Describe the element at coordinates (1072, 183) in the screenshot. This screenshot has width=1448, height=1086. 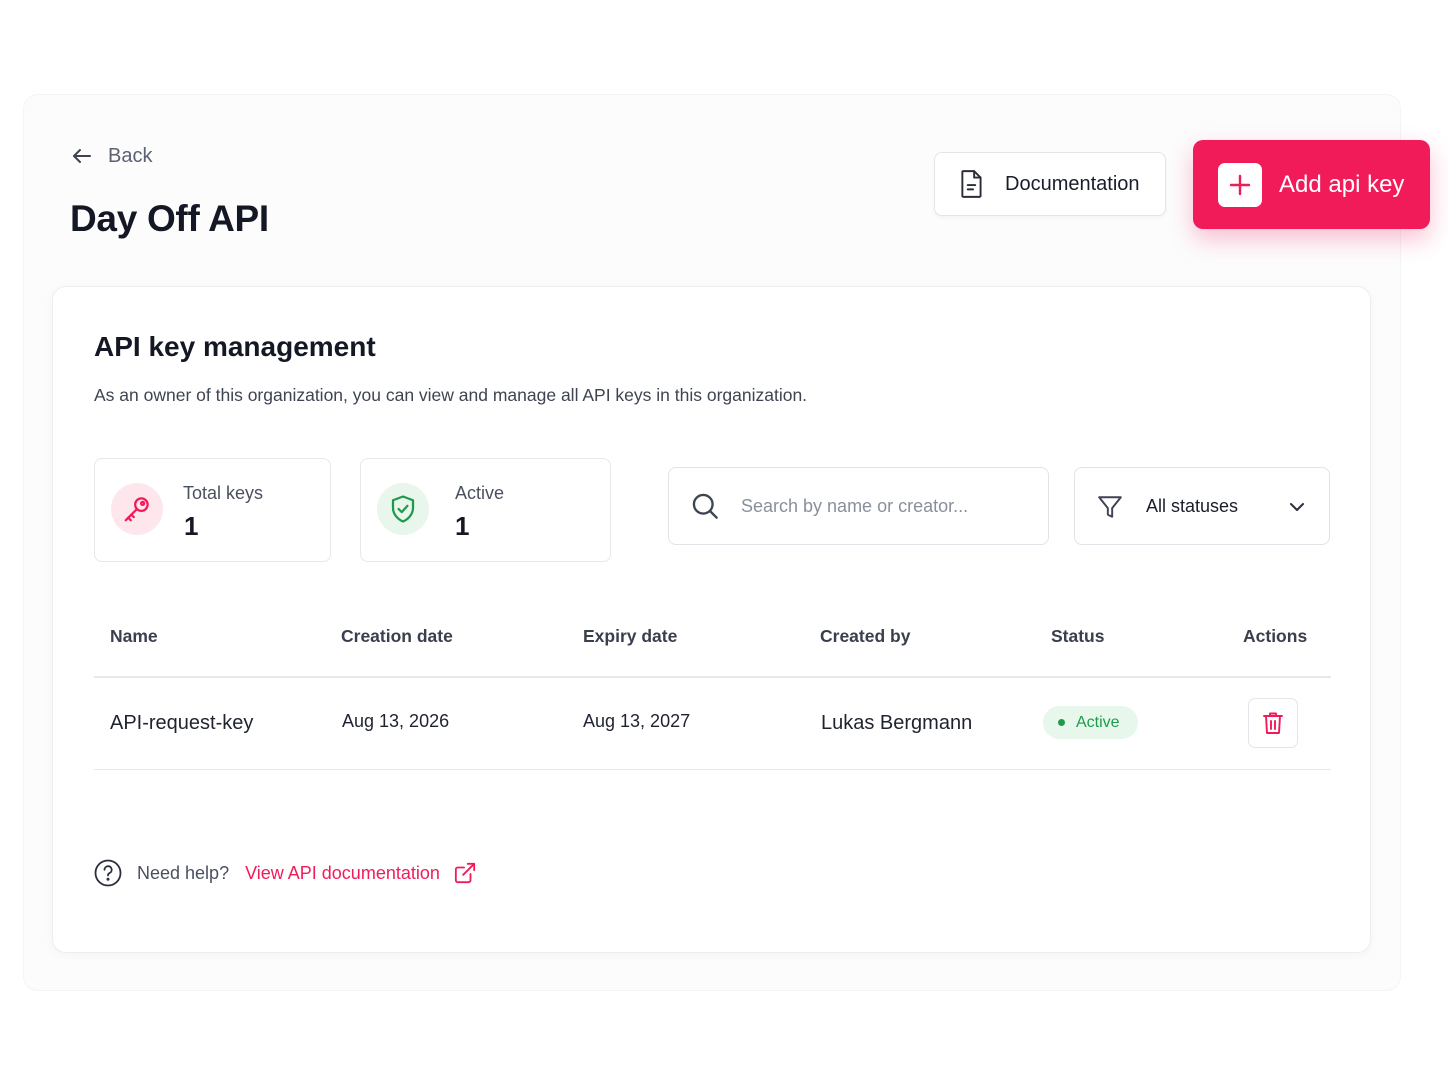
I see `documentation-label: Documentation` at that location.